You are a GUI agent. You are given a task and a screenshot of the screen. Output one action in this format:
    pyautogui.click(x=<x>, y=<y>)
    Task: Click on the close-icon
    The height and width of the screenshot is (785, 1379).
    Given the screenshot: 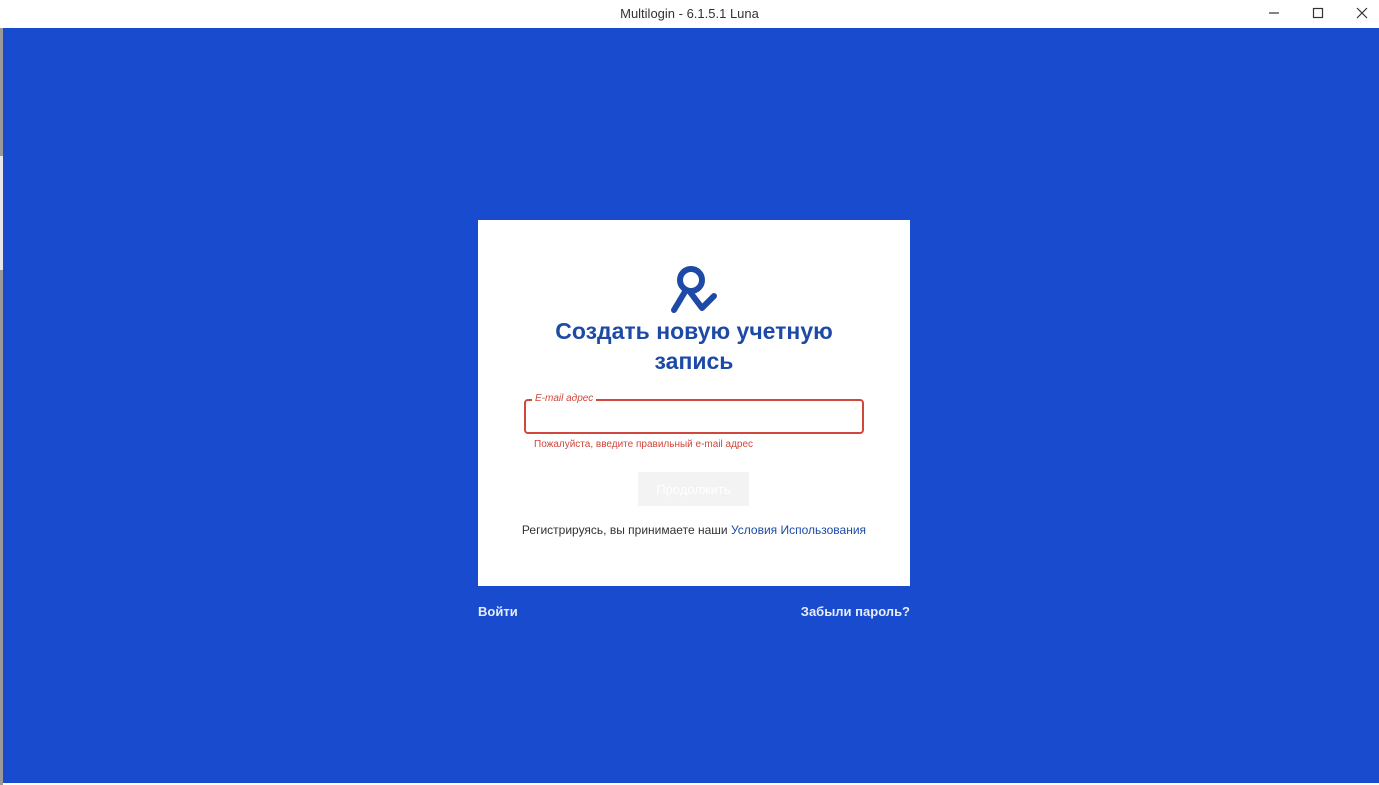 What is the action you would take?
    pyautogui.click(x=1362, y=13)
    